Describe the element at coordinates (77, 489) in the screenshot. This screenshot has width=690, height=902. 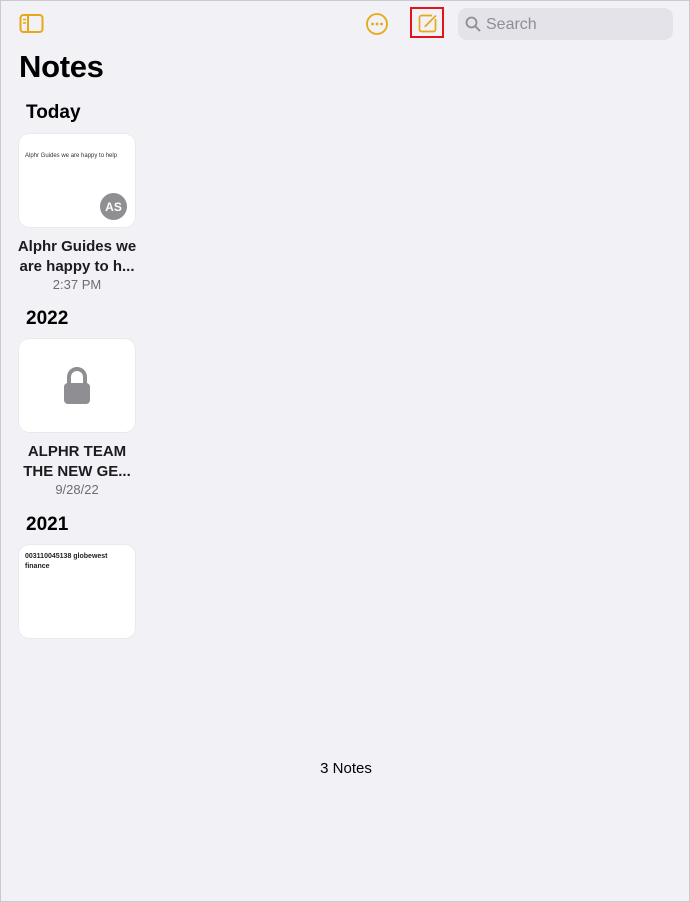
I see `note-date: 9/28/22` at that location.